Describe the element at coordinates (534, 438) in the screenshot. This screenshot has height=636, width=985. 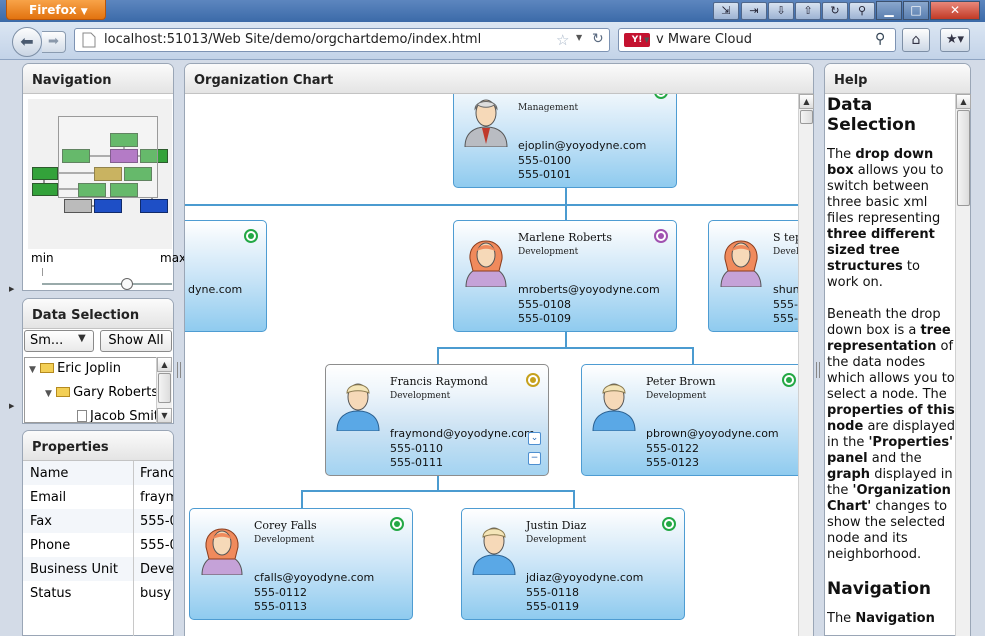
I see `chevron-down-icon: ⌄` at that location.